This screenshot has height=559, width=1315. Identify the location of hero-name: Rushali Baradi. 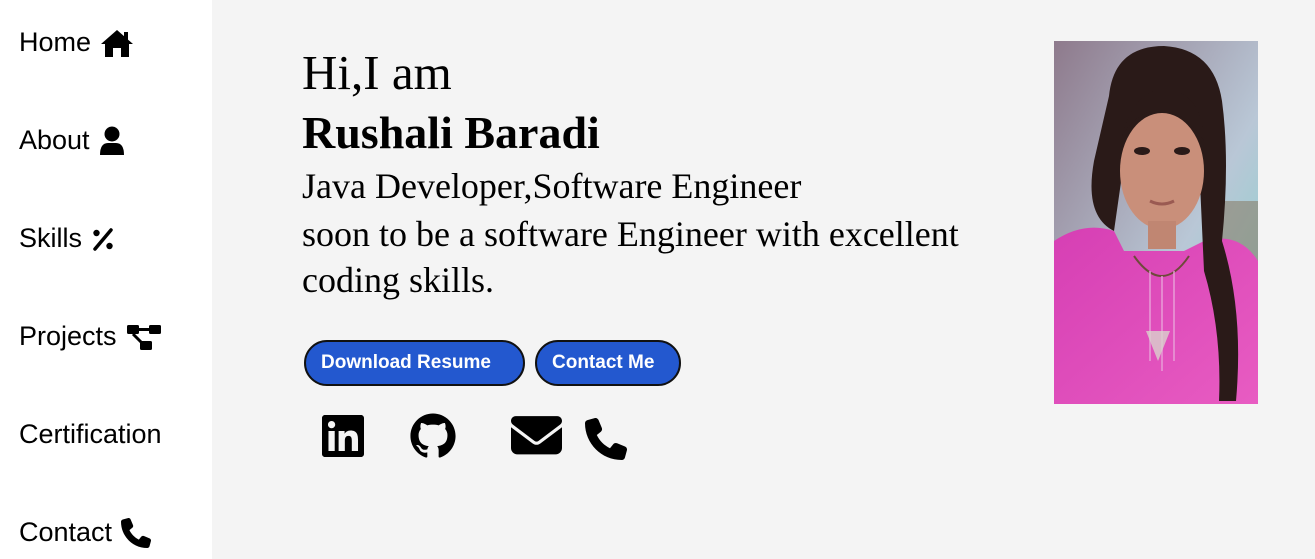
(451, 132).